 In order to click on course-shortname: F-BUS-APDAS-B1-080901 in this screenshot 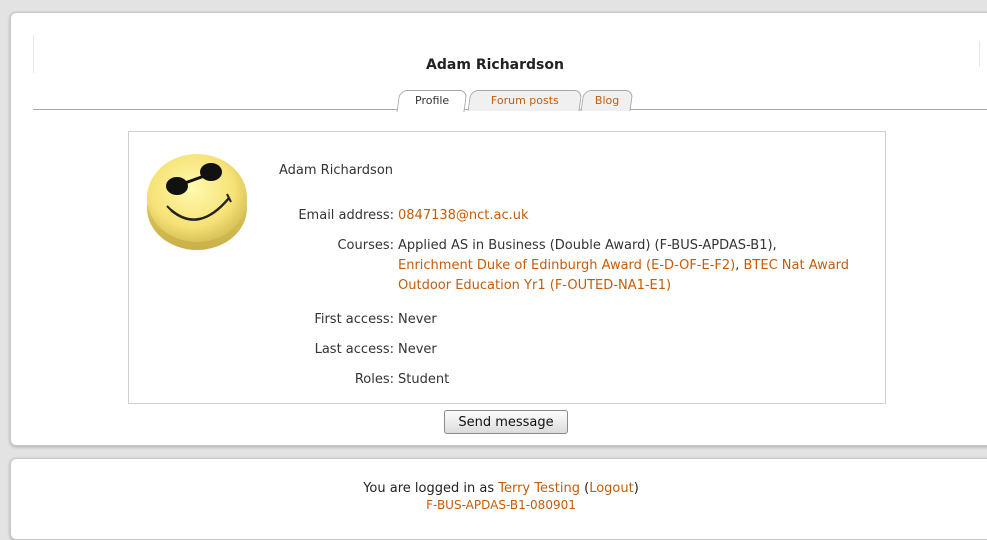, I will do `click(499, 505)`.